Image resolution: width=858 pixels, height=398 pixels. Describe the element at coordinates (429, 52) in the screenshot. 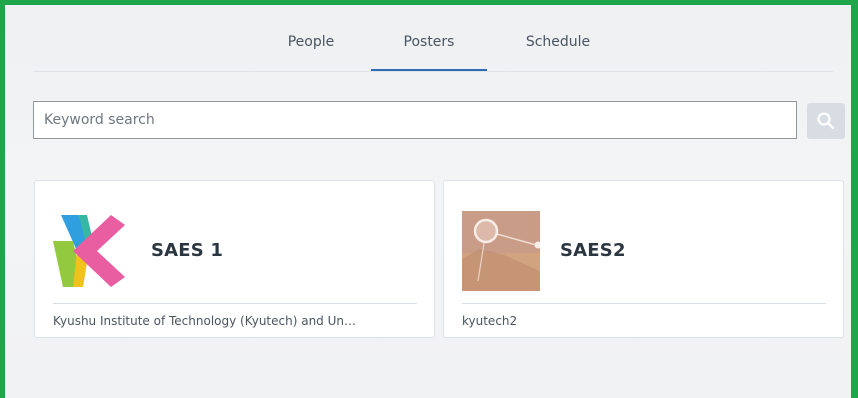

I see `tab-posters: Posters` at that location.